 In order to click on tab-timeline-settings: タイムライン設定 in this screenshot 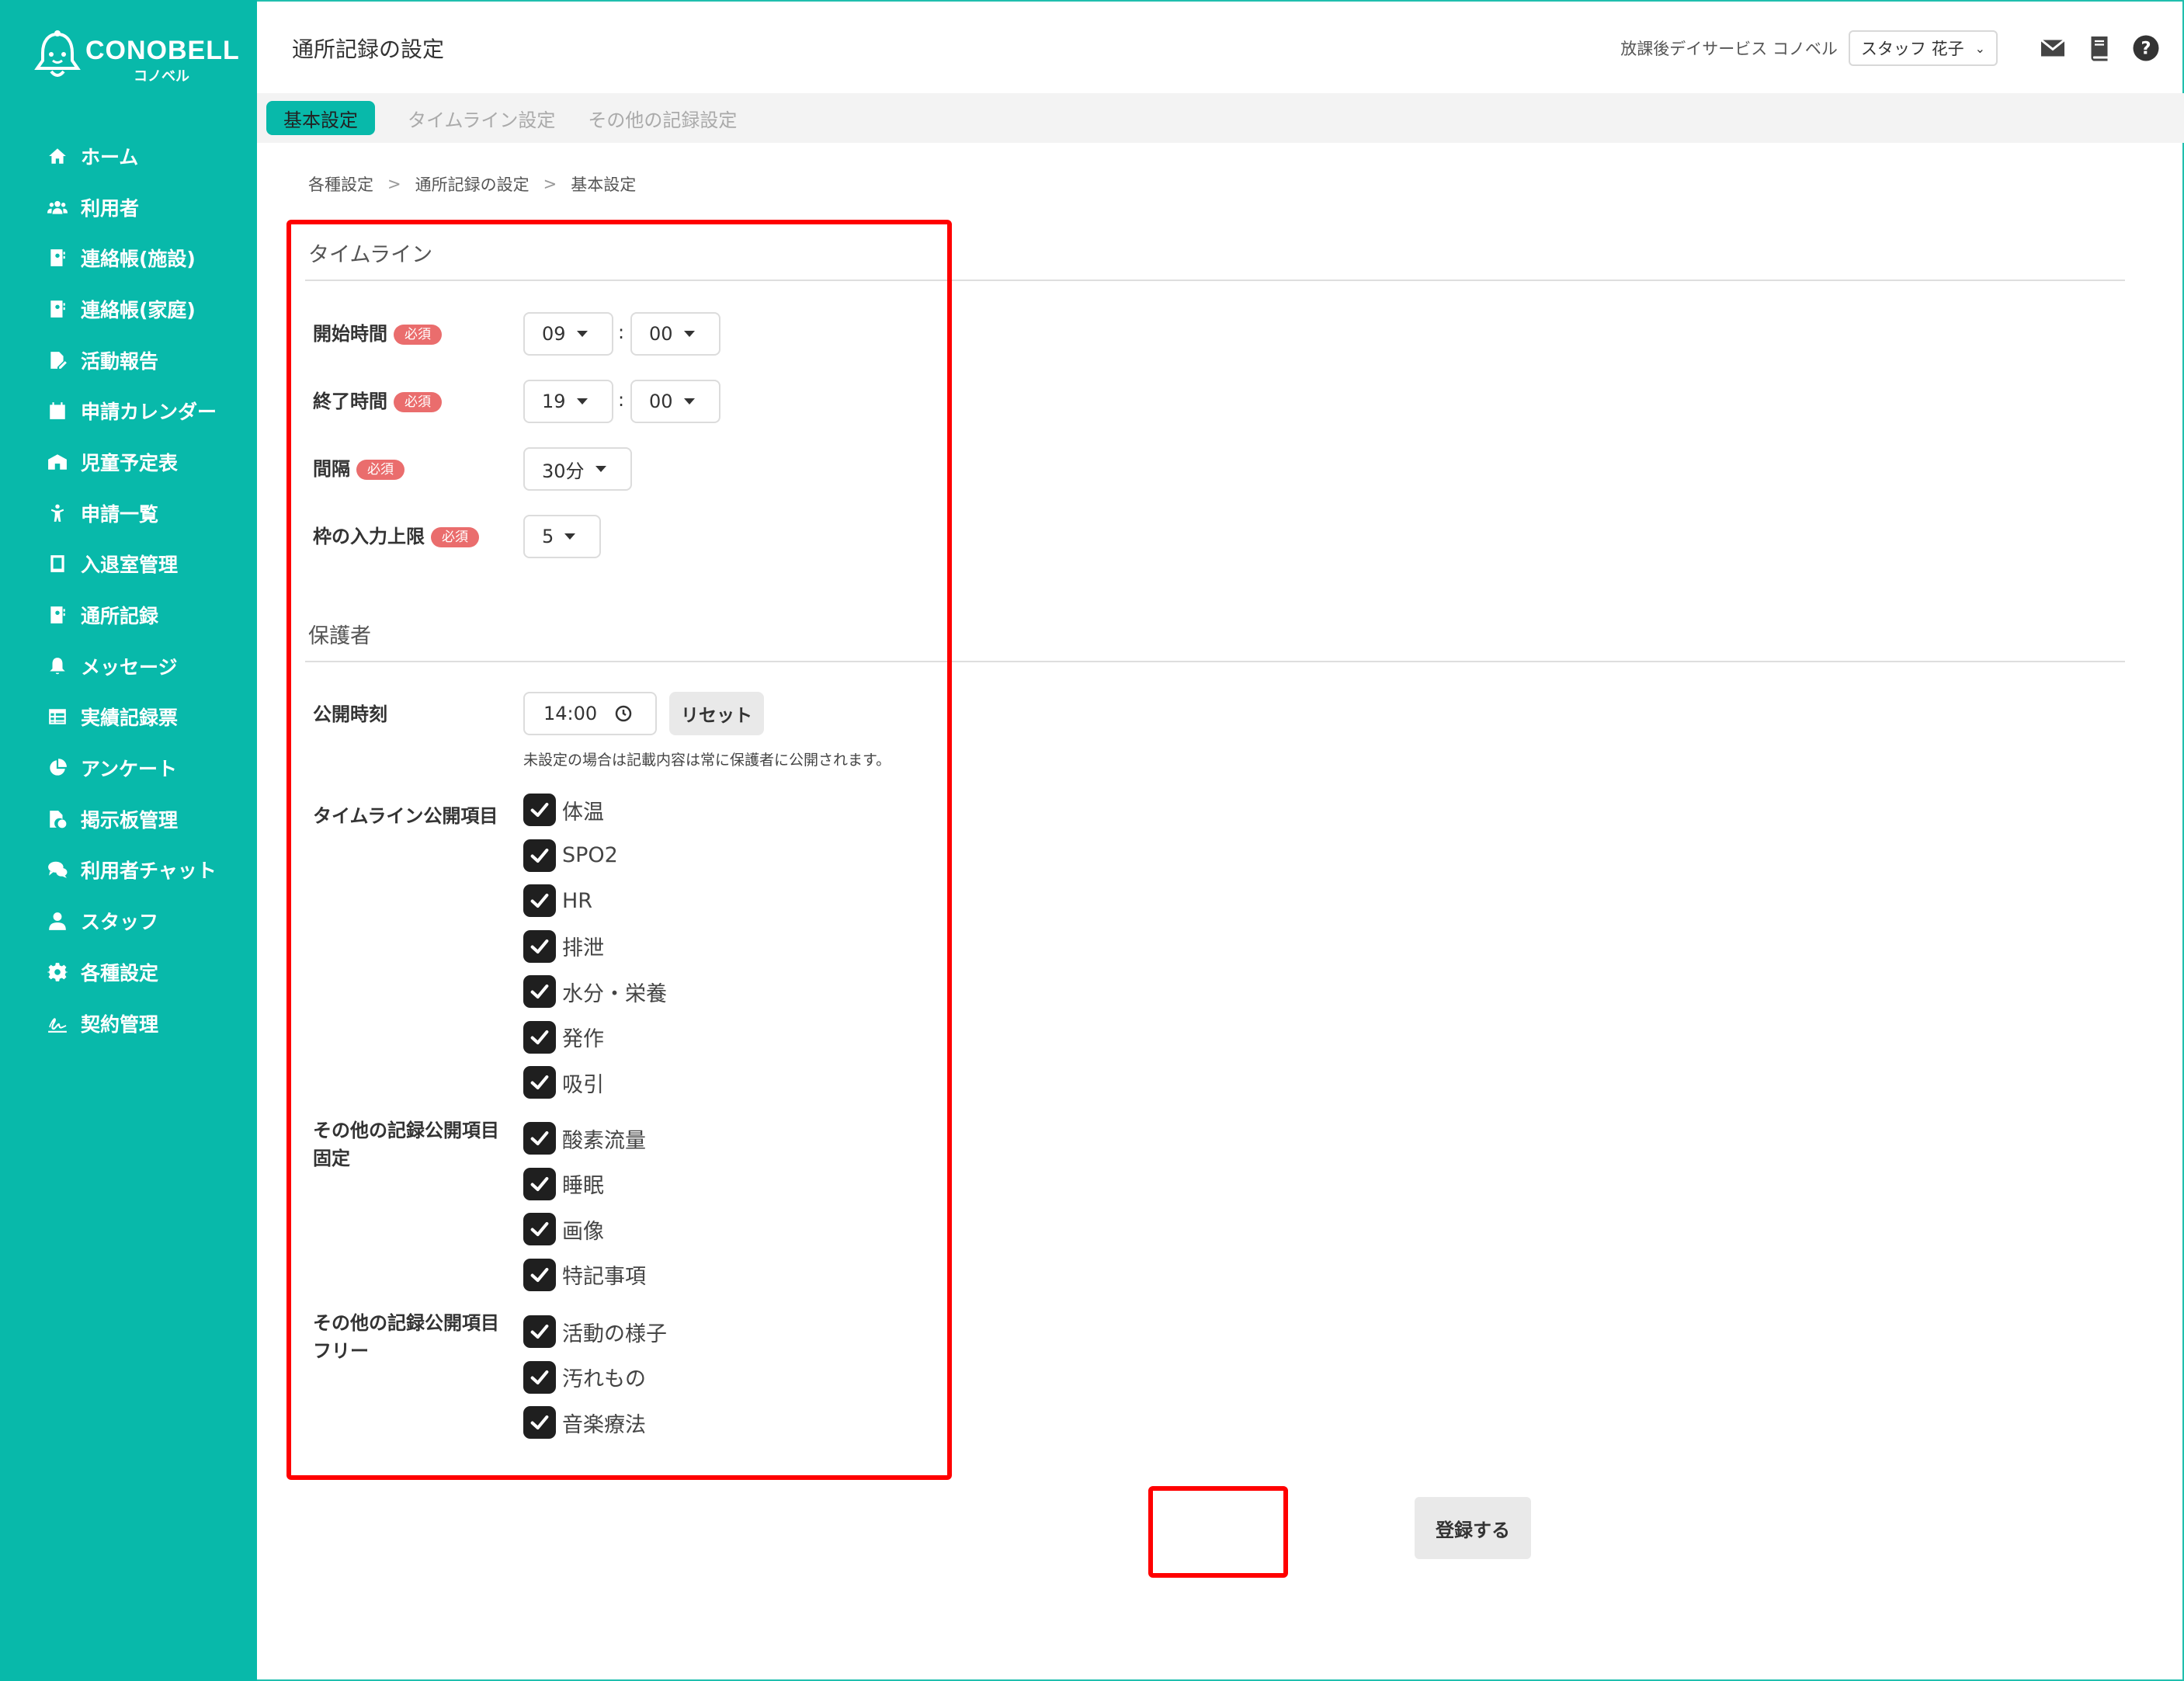, I will do `click(482, 118)`.